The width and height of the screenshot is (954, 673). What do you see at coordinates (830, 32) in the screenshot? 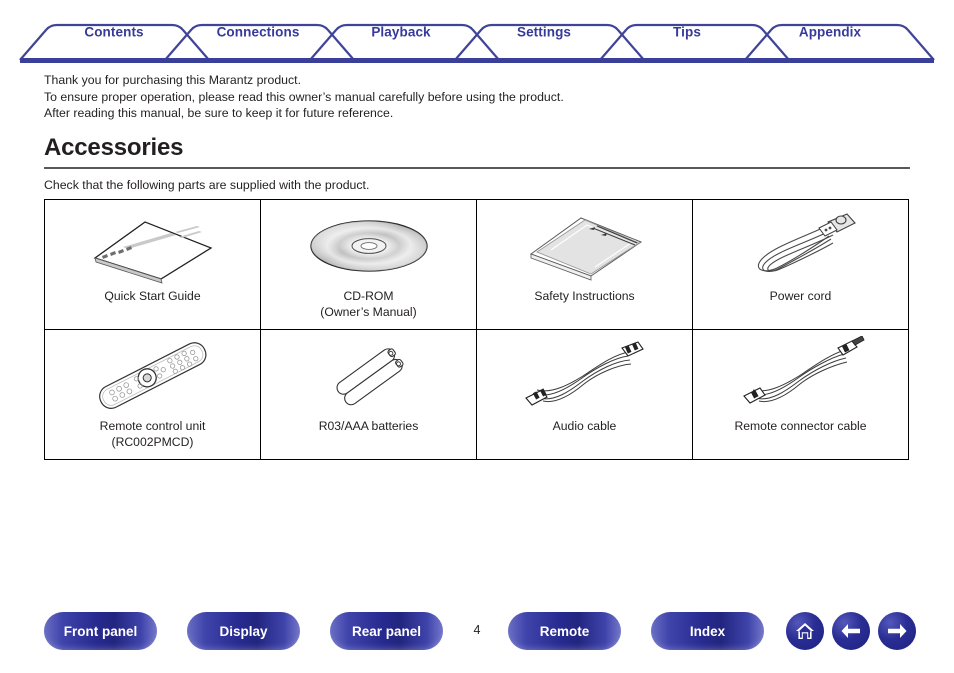
I see `tab-appendix: Appendix` at bounding box center [830, 32].